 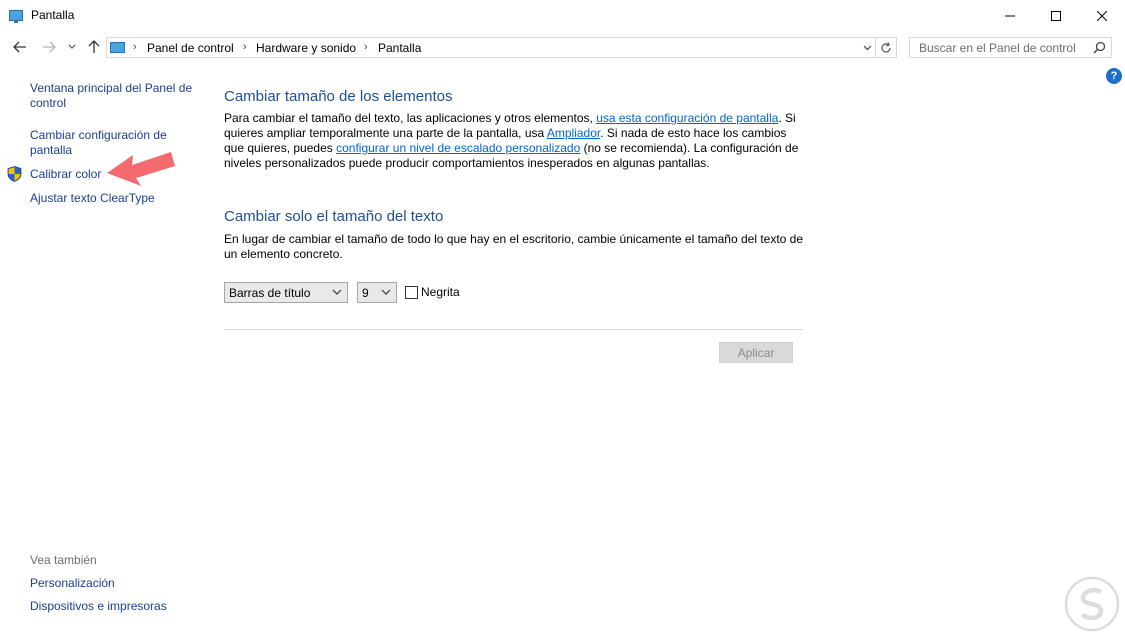 What do you see at coordinates (190, 48) in the screenshot?
I see `breadcrumb-panel-de-control: Panel de control` at bounding box center [190, 48].